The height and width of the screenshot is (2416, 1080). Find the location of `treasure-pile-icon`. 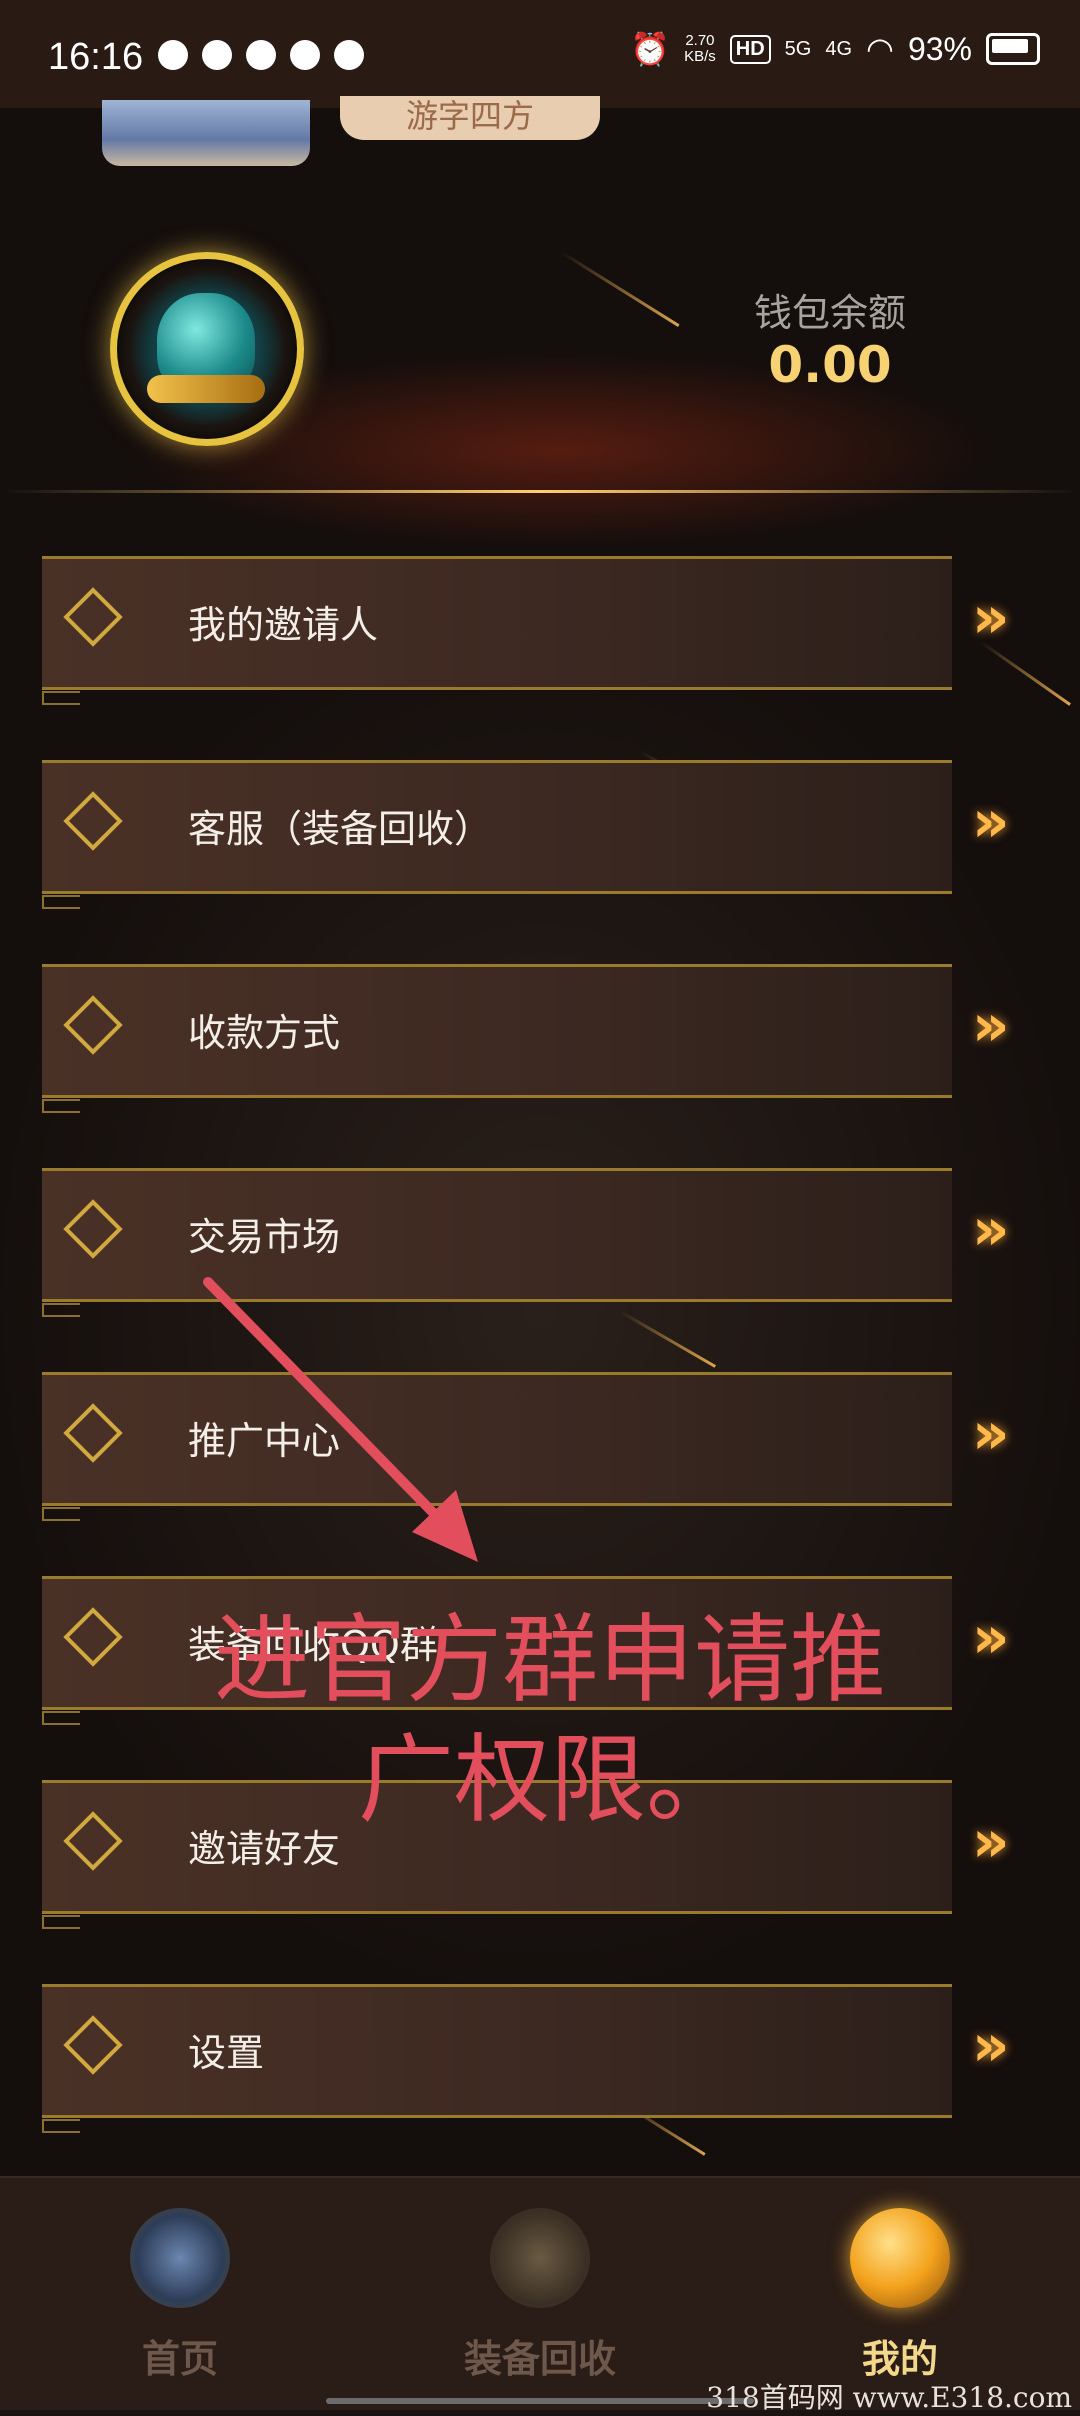

treasure-pile-icon is located at coordinates (540, 2258).